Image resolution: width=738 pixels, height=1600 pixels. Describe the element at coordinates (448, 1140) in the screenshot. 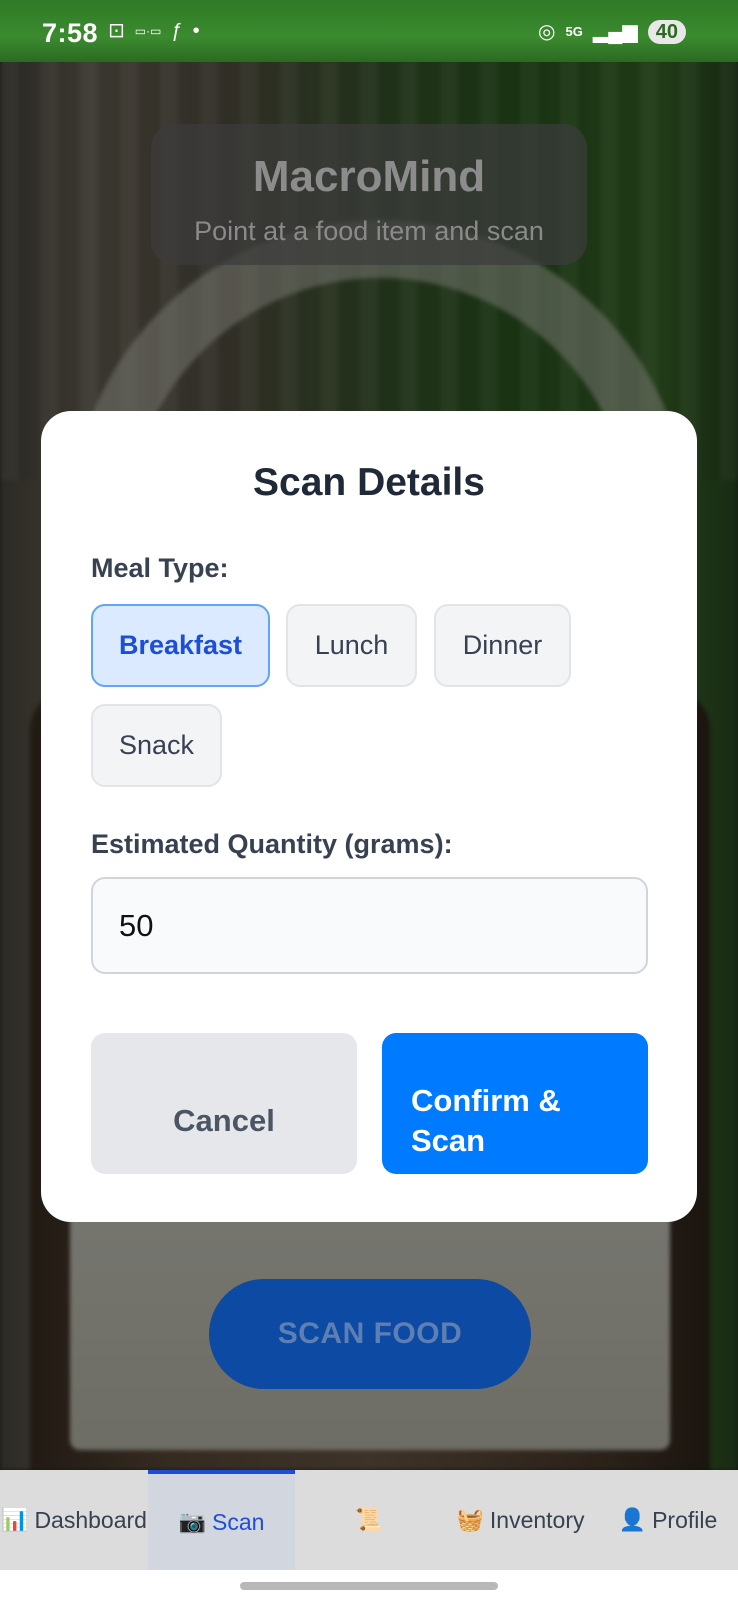

I see `confirm-button-label-line2: Scan` at that location.